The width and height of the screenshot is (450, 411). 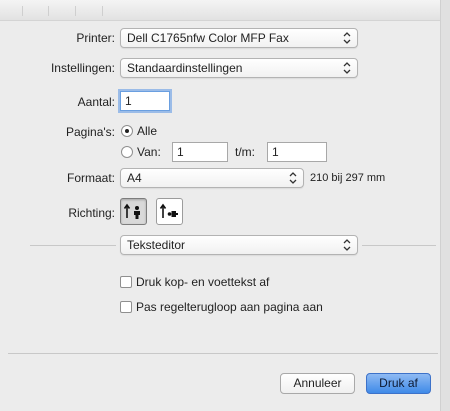 What do you see at coordinates (91, 213) in the screenshot?
I see `orientation-label: Richting:` at bounding box center [91, 213].